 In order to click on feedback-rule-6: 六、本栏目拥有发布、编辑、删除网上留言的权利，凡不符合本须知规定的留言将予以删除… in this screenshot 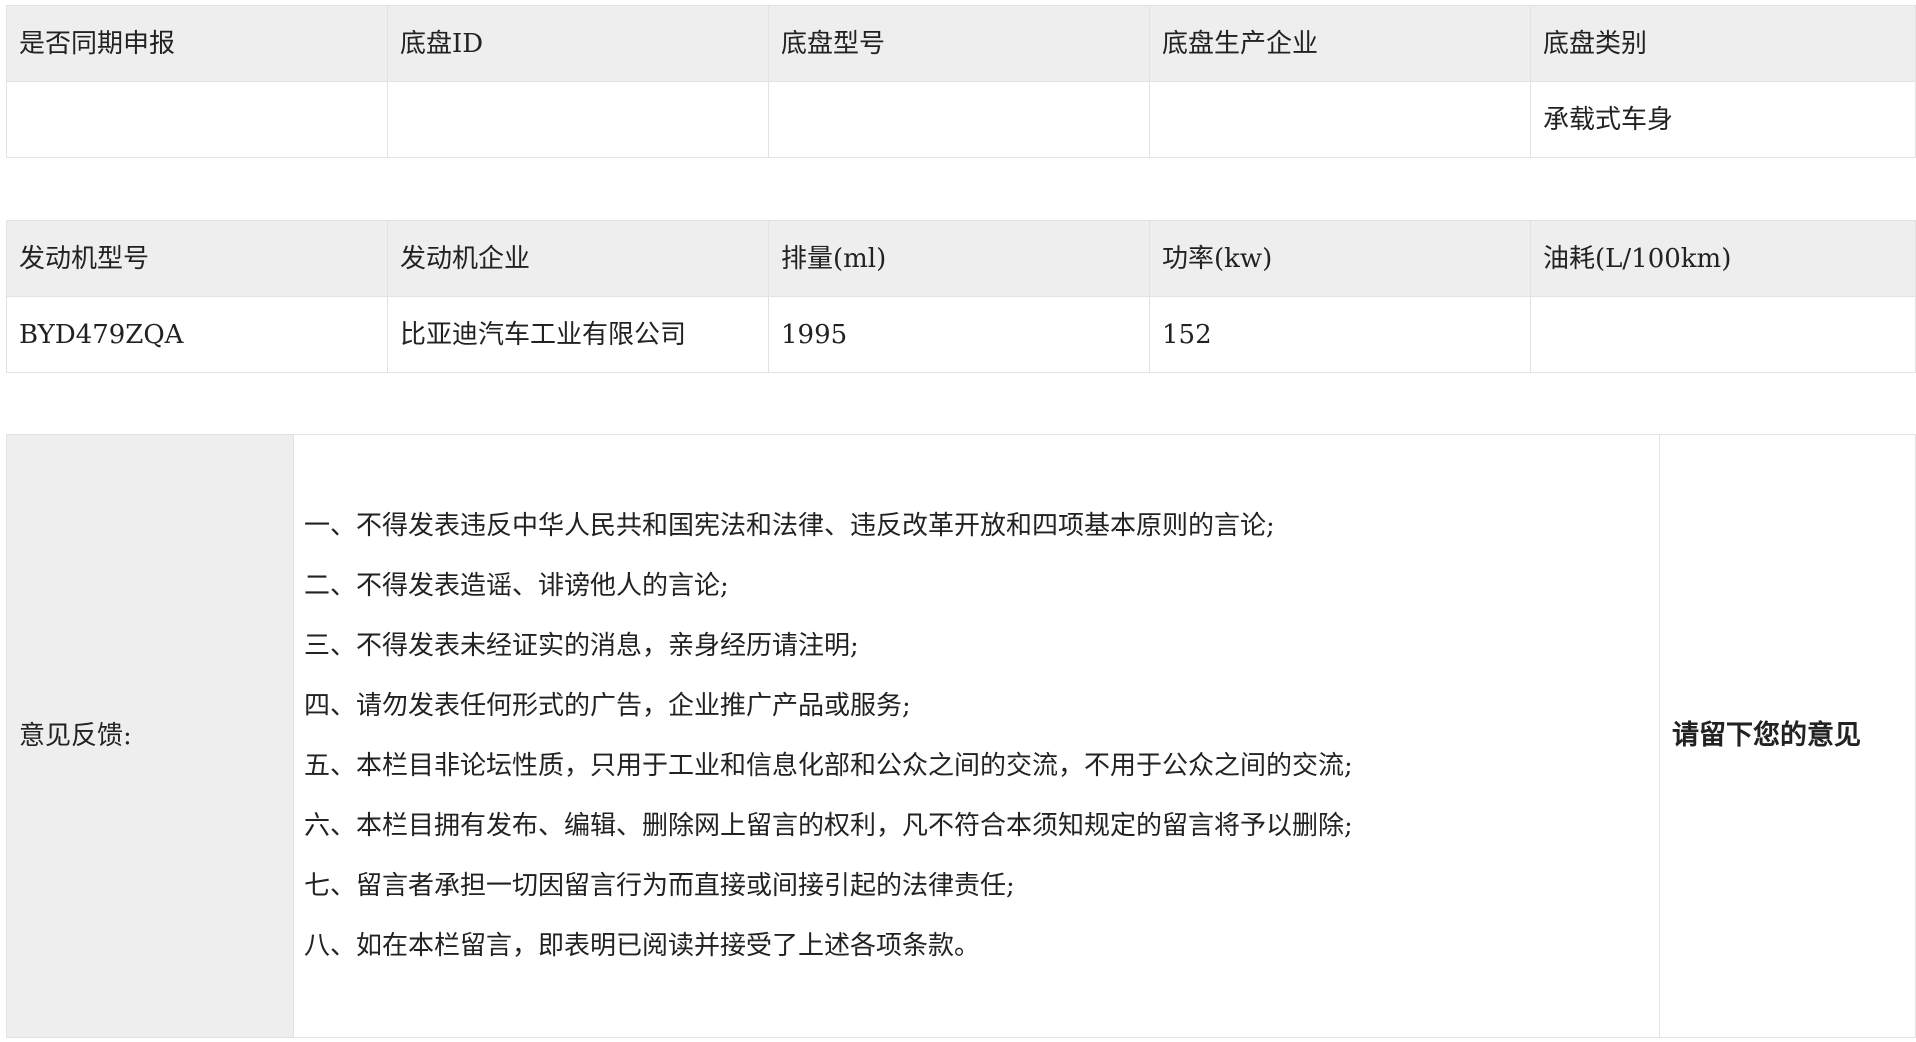, I will do `click(828, 826)`.